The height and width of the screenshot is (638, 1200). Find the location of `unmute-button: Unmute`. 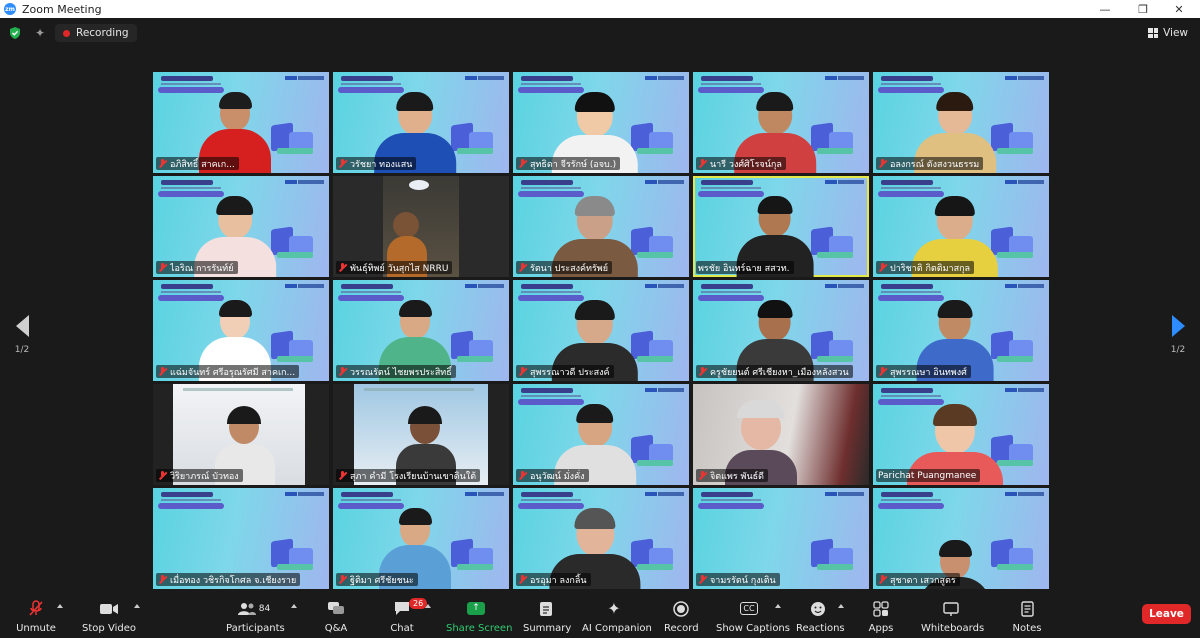

unmute-button: Unmute is located at coordinates (36, 617).